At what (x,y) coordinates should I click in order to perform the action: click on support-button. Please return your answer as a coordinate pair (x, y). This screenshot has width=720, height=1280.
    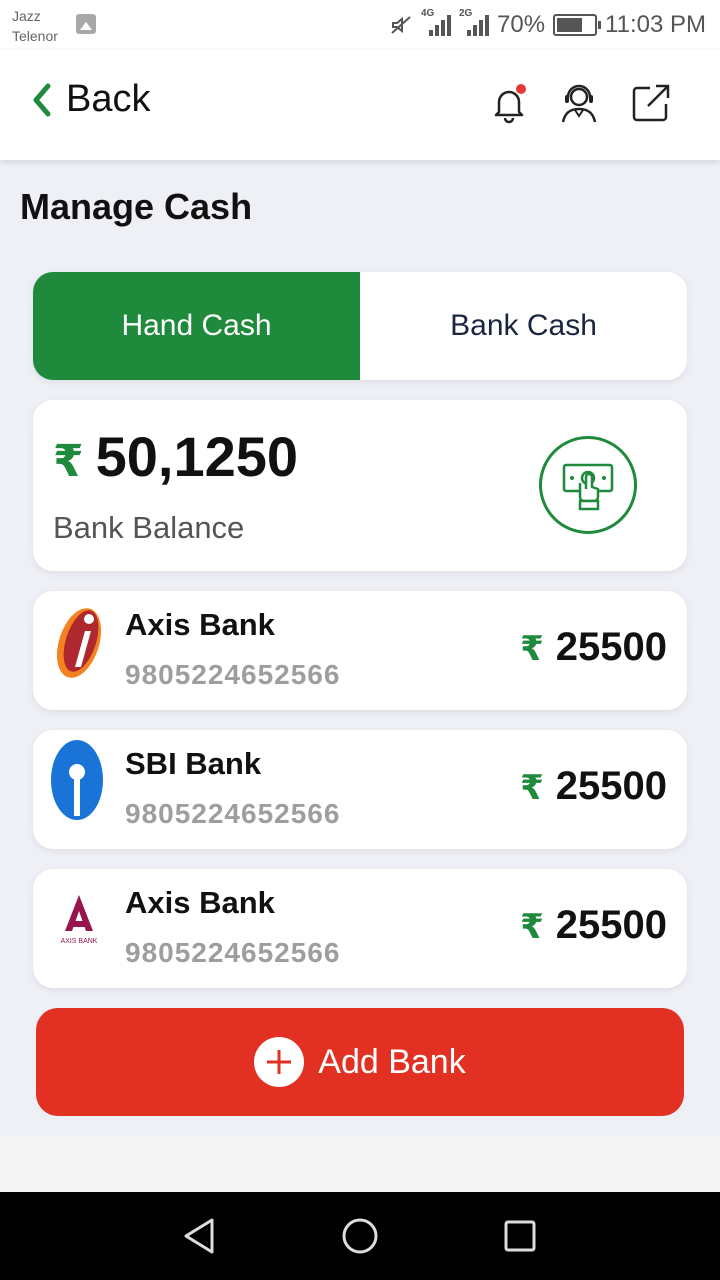
    Looking at the image, I should click on (579, 103).